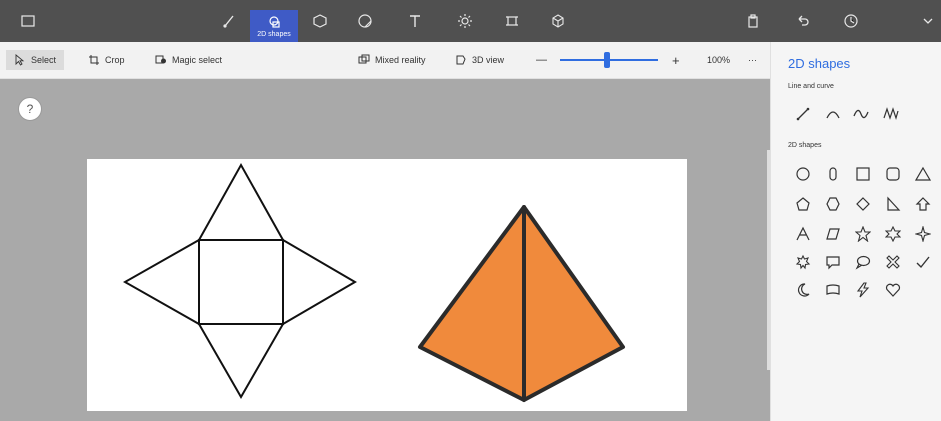  I want to click on arrow-up-icon, so click(923, 204).